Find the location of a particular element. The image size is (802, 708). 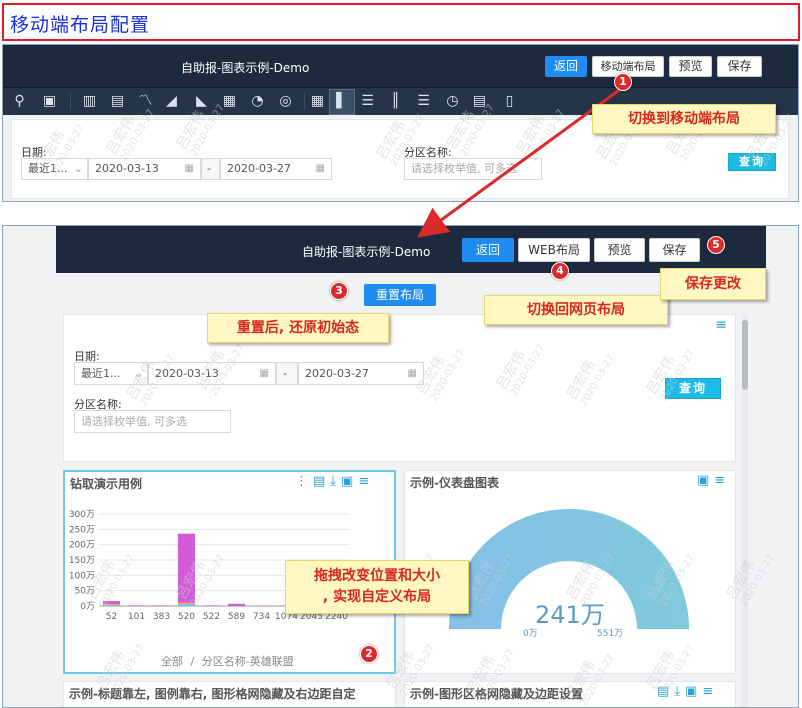

date-end-value: 2020-03-27 is located at coordinates (259, 168).